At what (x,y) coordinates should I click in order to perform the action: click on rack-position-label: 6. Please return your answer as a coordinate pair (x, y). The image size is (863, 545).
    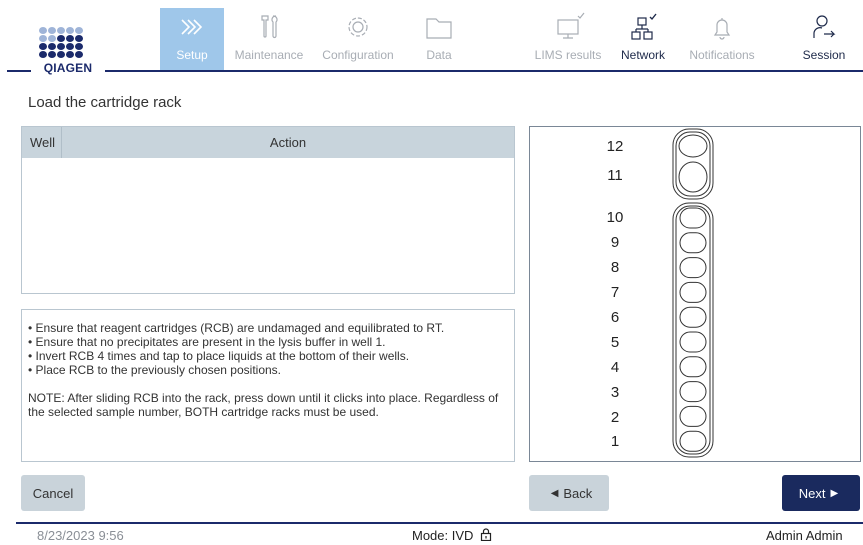
    Looking at the image, I should click on (615, 317).